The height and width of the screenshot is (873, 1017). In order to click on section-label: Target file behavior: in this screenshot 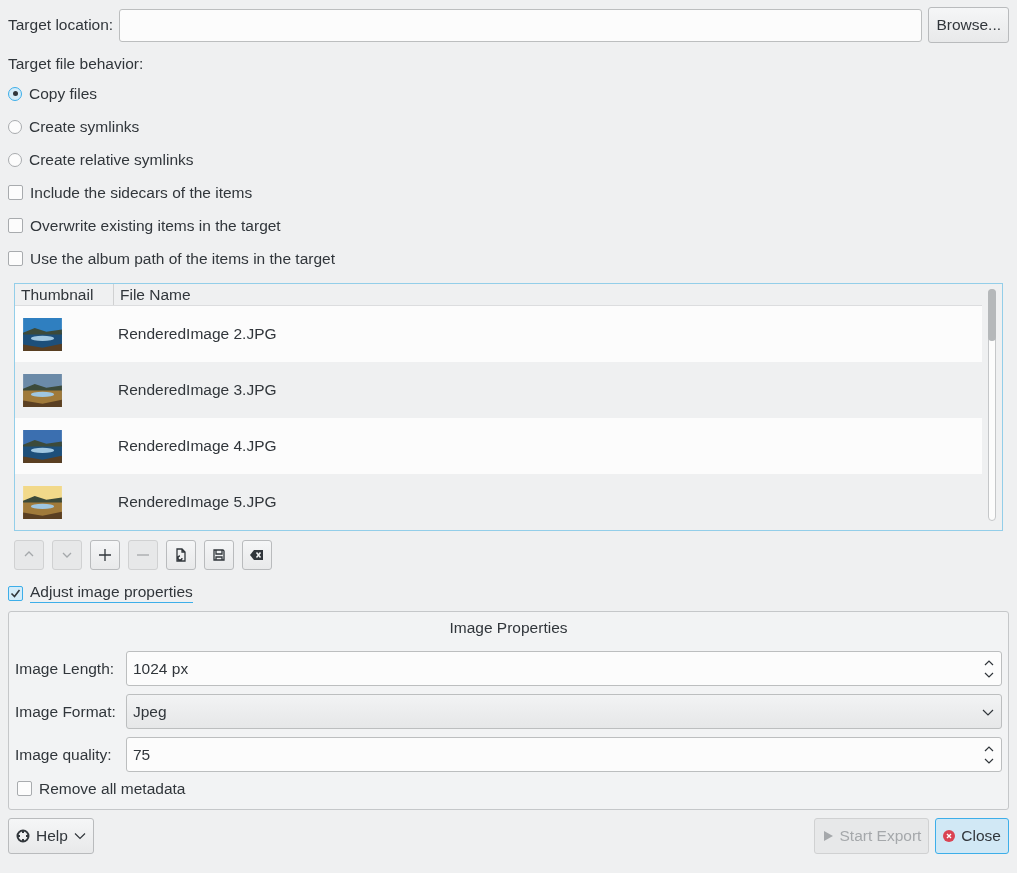, I will do `click(76, 64)`.